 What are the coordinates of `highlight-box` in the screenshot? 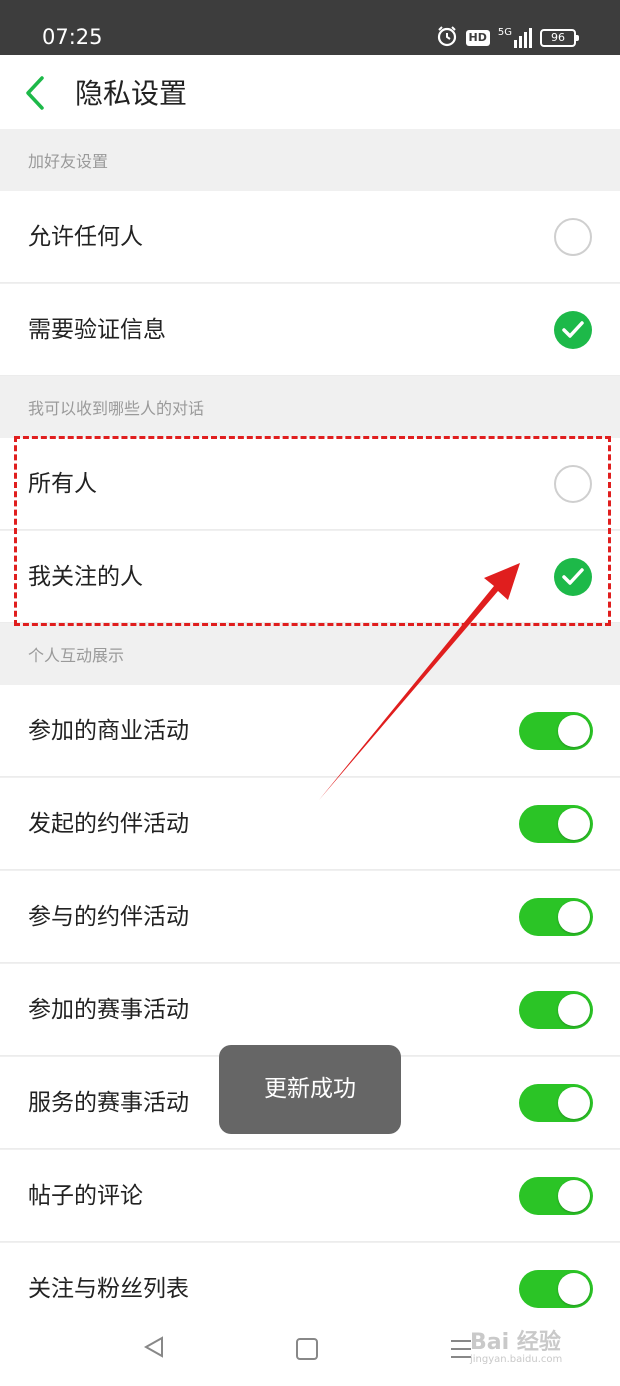 It's located at (312, 531).